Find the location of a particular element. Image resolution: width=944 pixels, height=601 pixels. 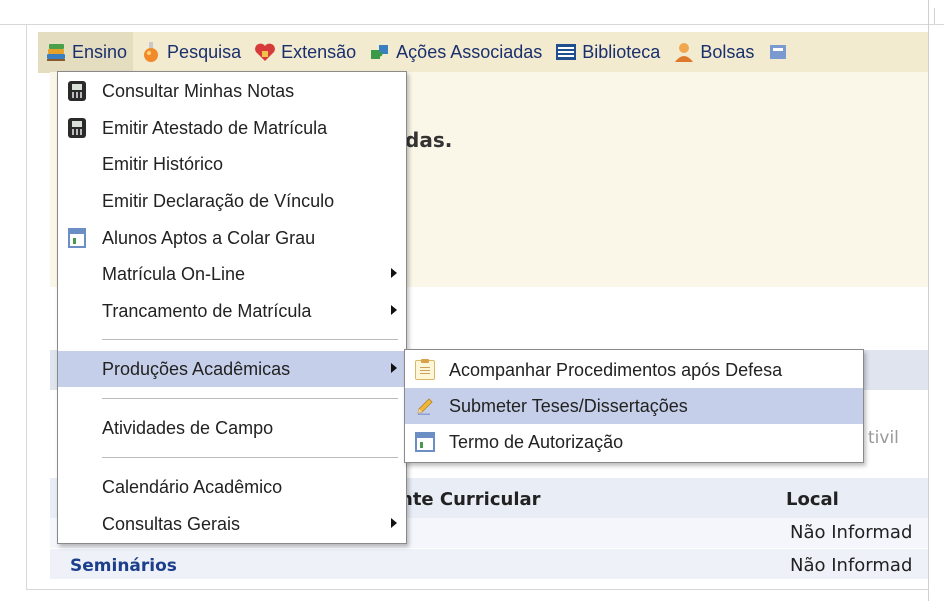

menu-item-alunos-aptos: Alunos Aptos a Colar Grau is located at coordinates (232, 238).